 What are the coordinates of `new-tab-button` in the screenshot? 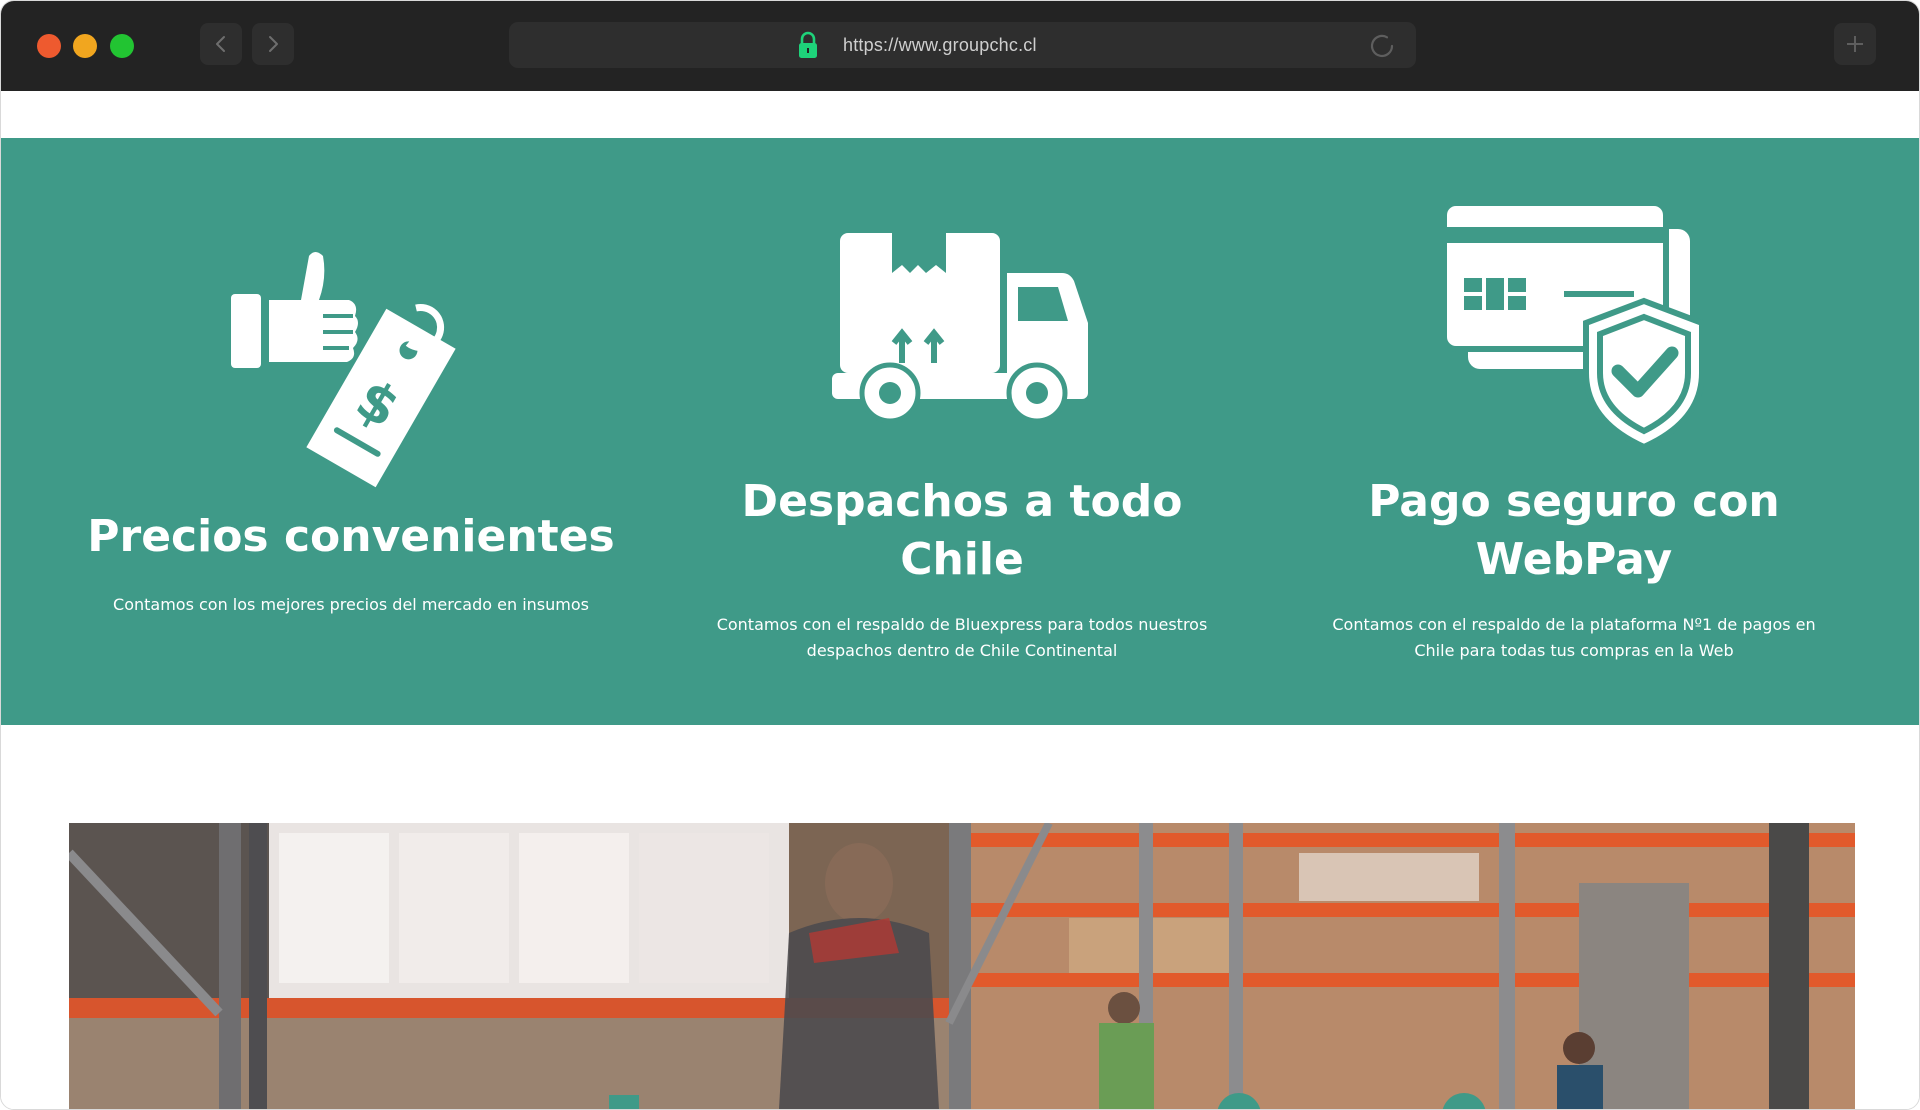 It's located at (1855, 44).